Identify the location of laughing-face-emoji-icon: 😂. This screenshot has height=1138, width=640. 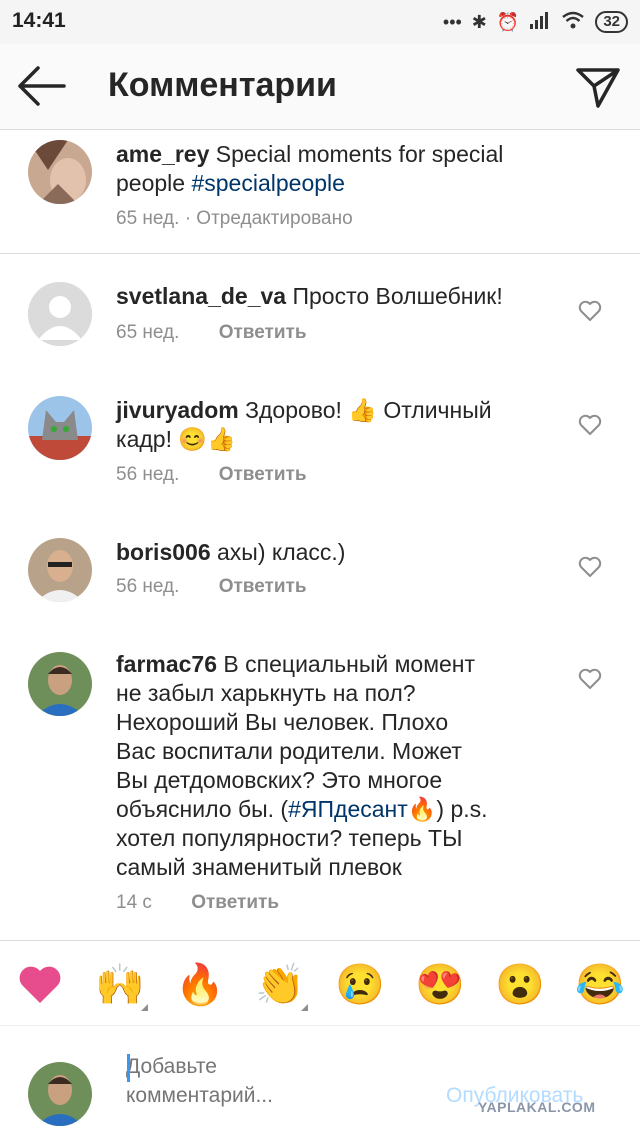
(600, 985).